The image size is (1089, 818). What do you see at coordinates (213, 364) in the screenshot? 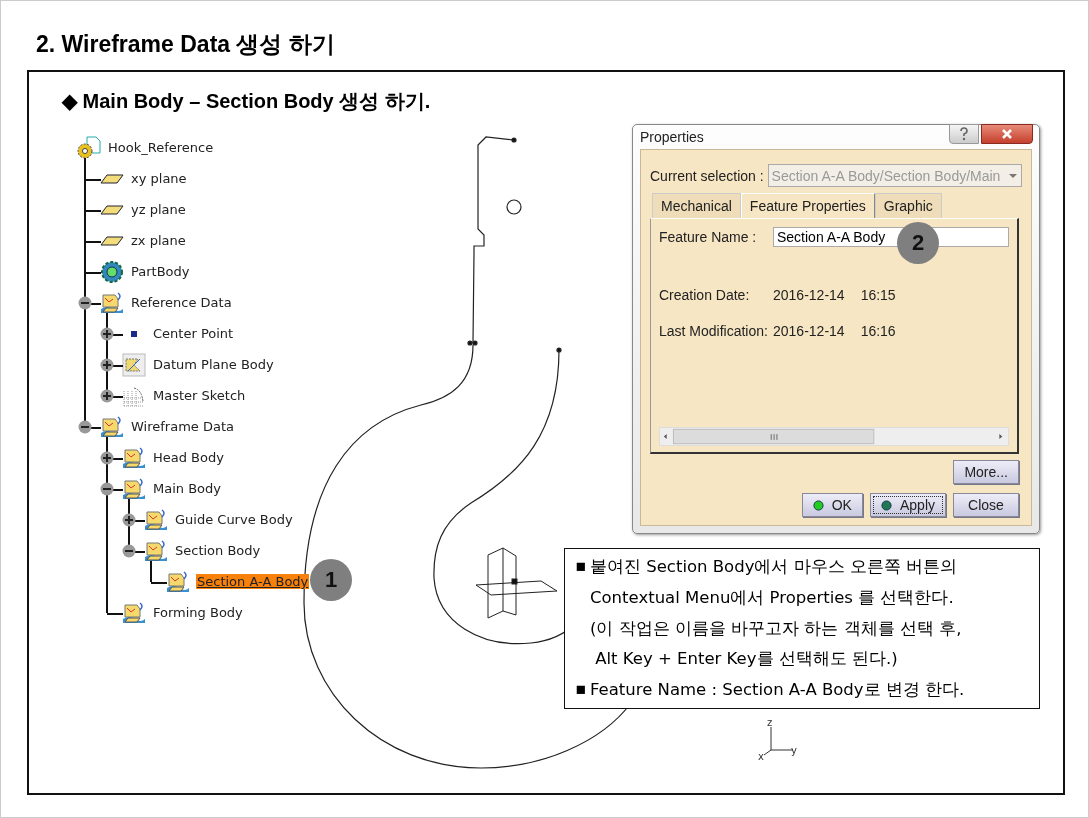
I see `tree-item: Datum Plane Body` at bounding box center [213, 364].